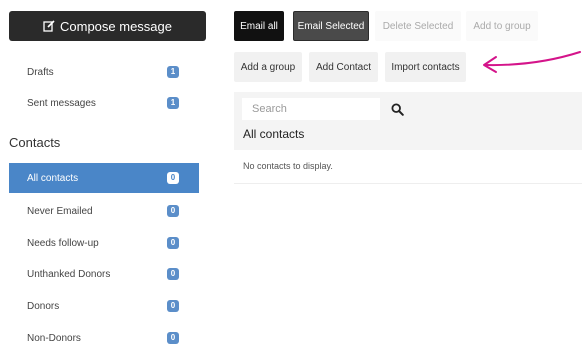  What do you see at coordinates (418, 26) in the screenshot?
I see `delete-selected-button: Delete Selected` at bounding box center [418, 26].